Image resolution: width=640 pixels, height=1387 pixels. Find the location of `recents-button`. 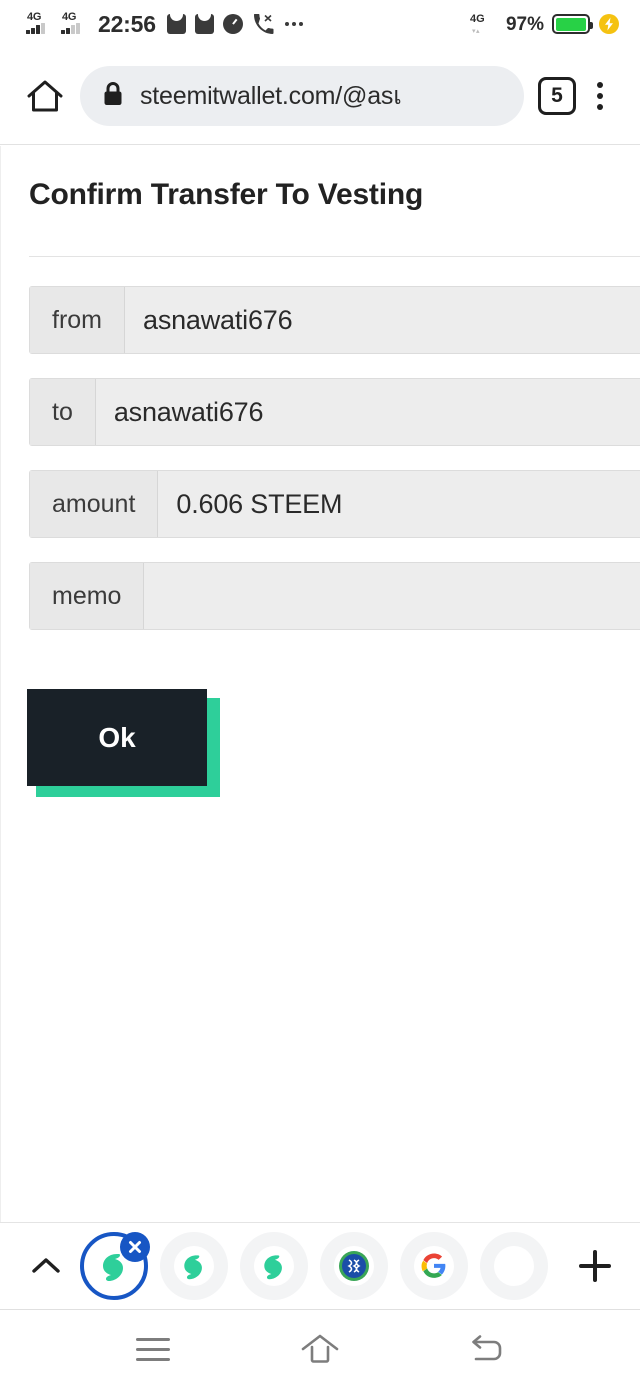

recents-button is located at coordinates (153, 1349).